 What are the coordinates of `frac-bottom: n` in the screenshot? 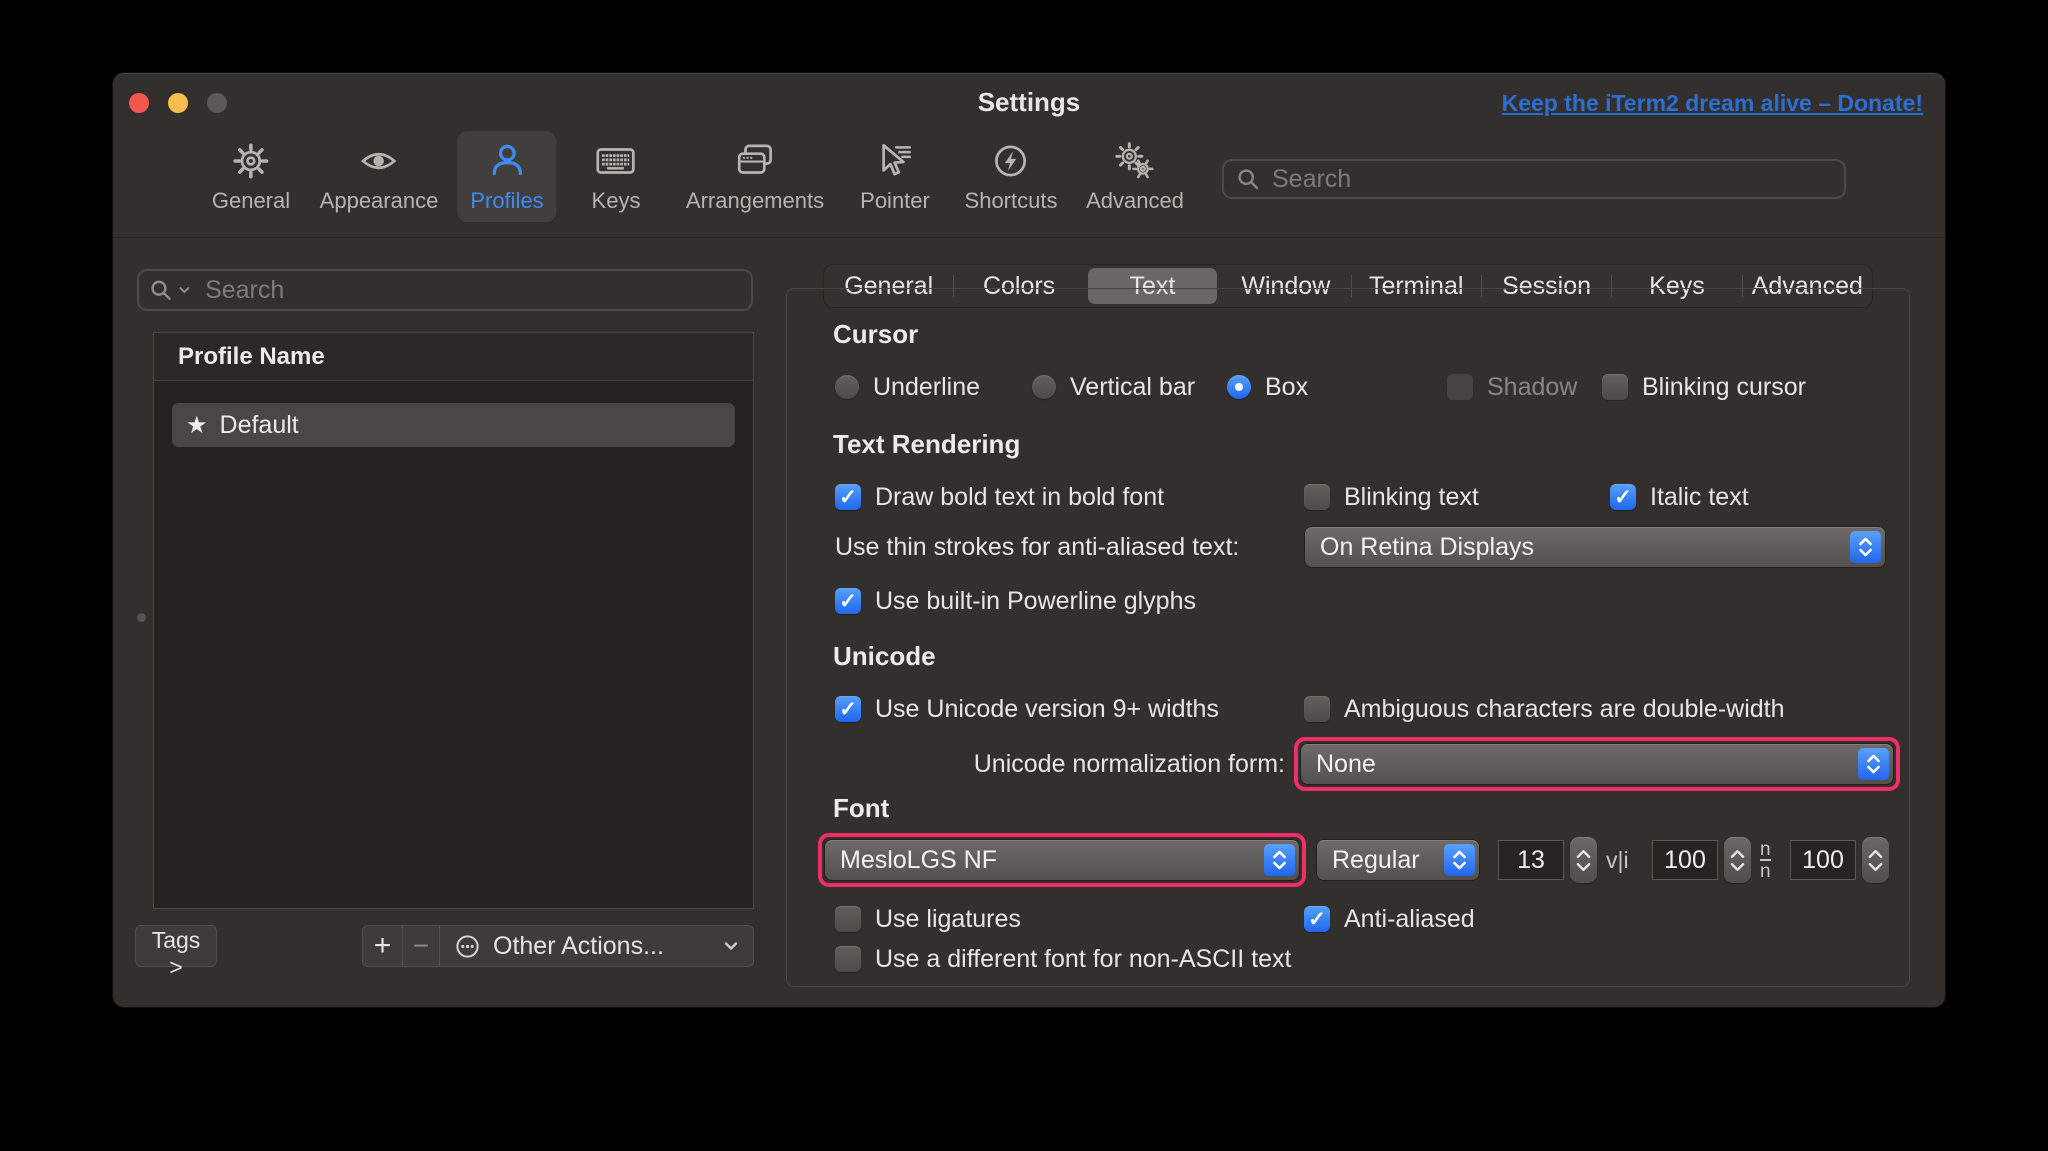 It's located at (1765, 870).